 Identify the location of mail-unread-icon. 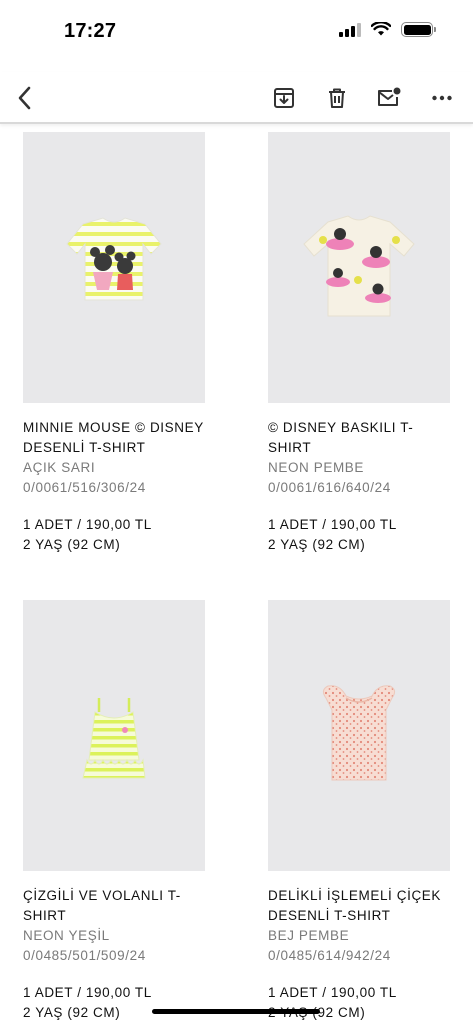
(389, 96).